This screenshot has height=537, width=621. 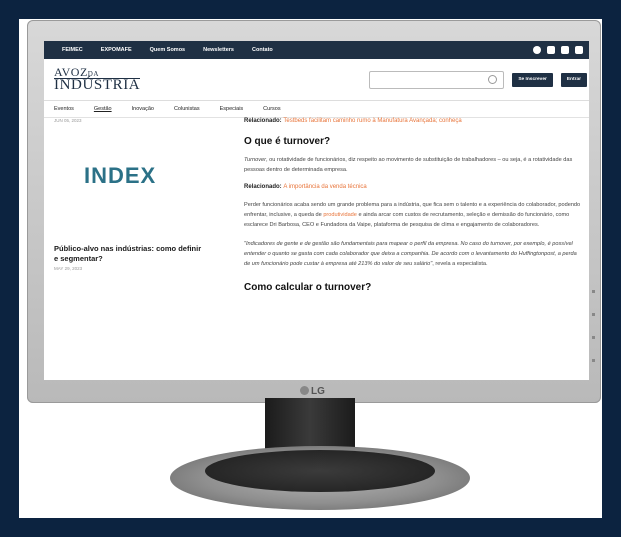 What do you see at coordinates (143, 109) in the screenshot?
I see `cat-inovacao: Inovação` at bounding box center [143, 109].